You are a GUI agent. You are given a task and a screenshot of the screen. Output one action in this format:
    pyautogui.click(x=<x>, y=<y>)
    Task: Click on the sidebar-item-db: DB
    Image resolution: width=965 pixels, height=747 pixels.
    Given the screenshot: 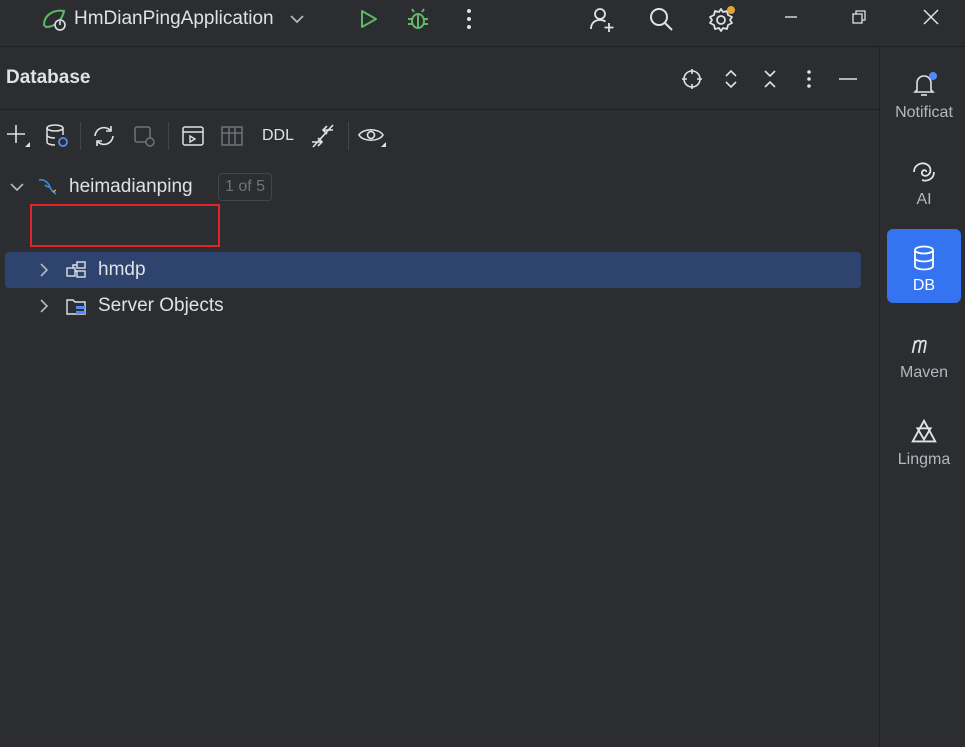 What is the action you would take?
    pyautogui.click(x=924, y=266)
    